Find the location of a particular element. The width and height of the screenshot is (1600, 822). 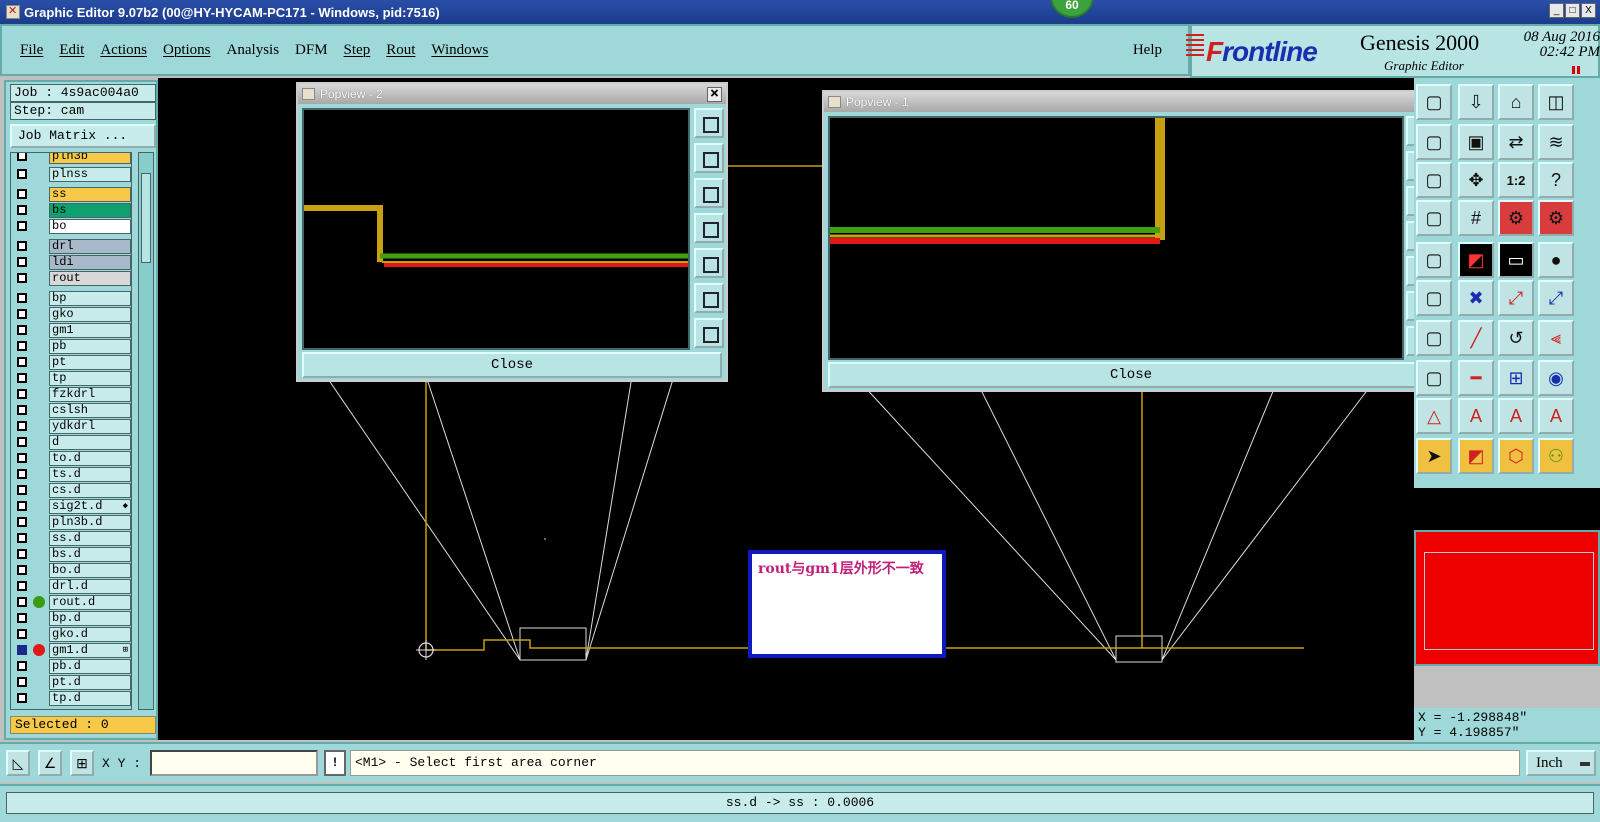

layer-name: tp is located at coordinates (90, 378).